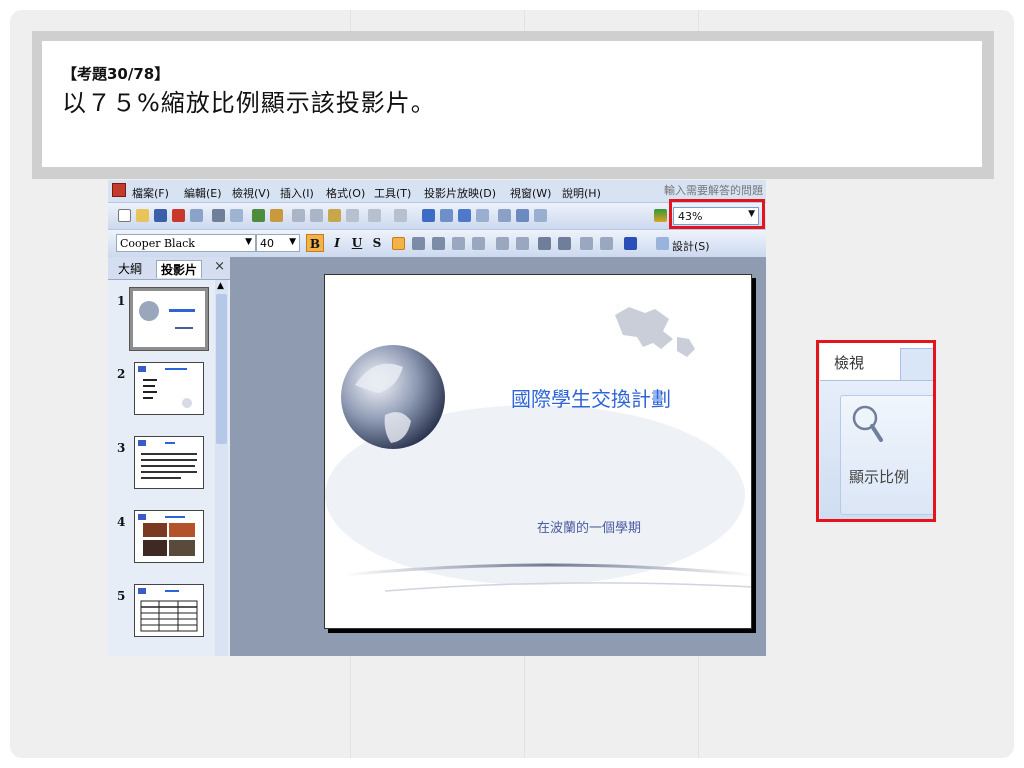 This screenshot has width=1024, height=768. Describe the element at coordinates (249, 103) in the screenshot. I see `question-text: 以７５%縮放比例顯示該投影片。` at that location.